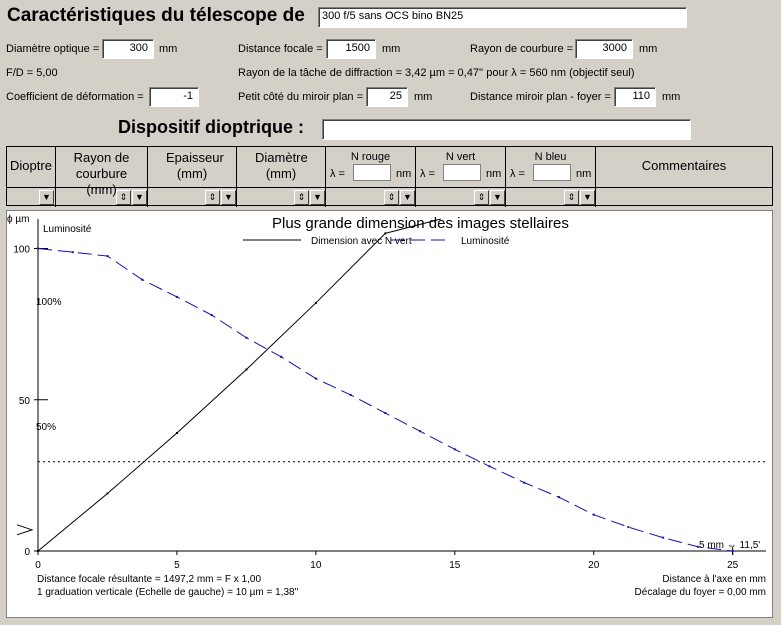 This screenshot has height=625, width=781. I want to click on comment-cell, so click(684, 197).